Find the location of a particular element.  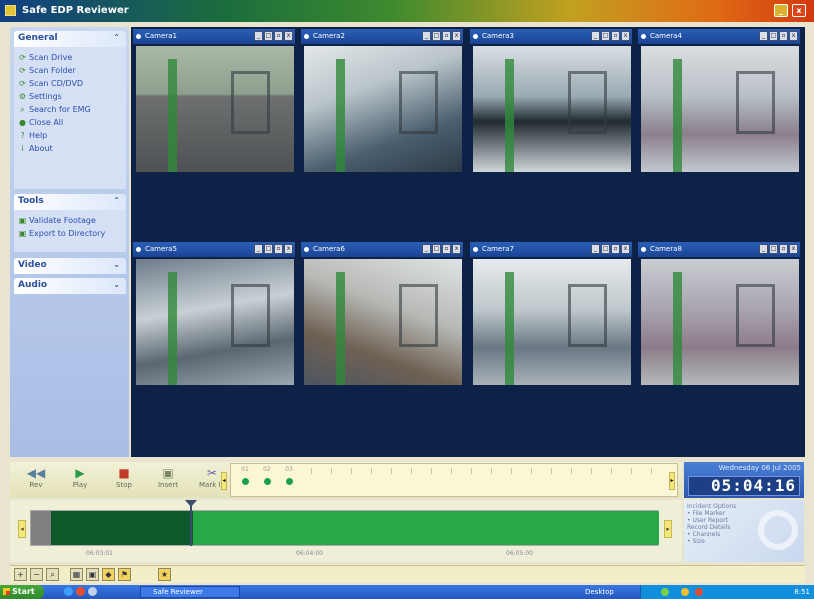

sidebar-item-export: ▣ Export to Directory is located at coordinates (70, 233).